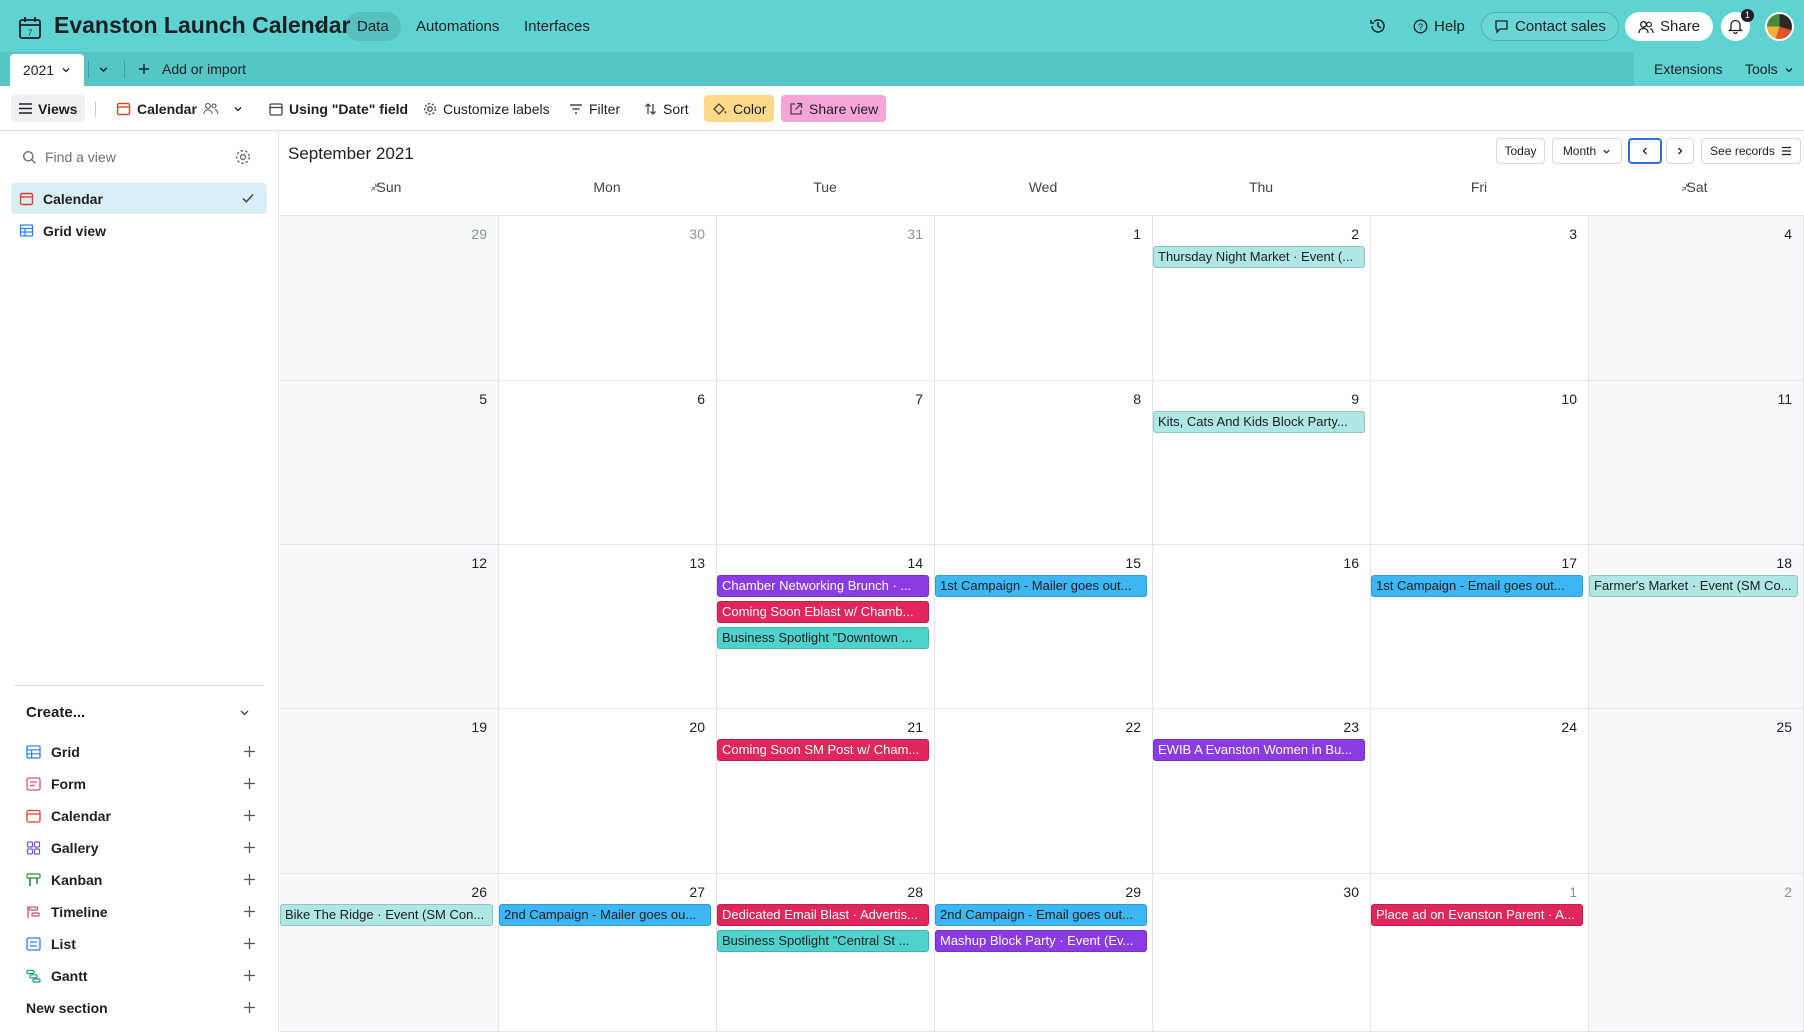  I want to click on history-icon, so click(1378, 26).